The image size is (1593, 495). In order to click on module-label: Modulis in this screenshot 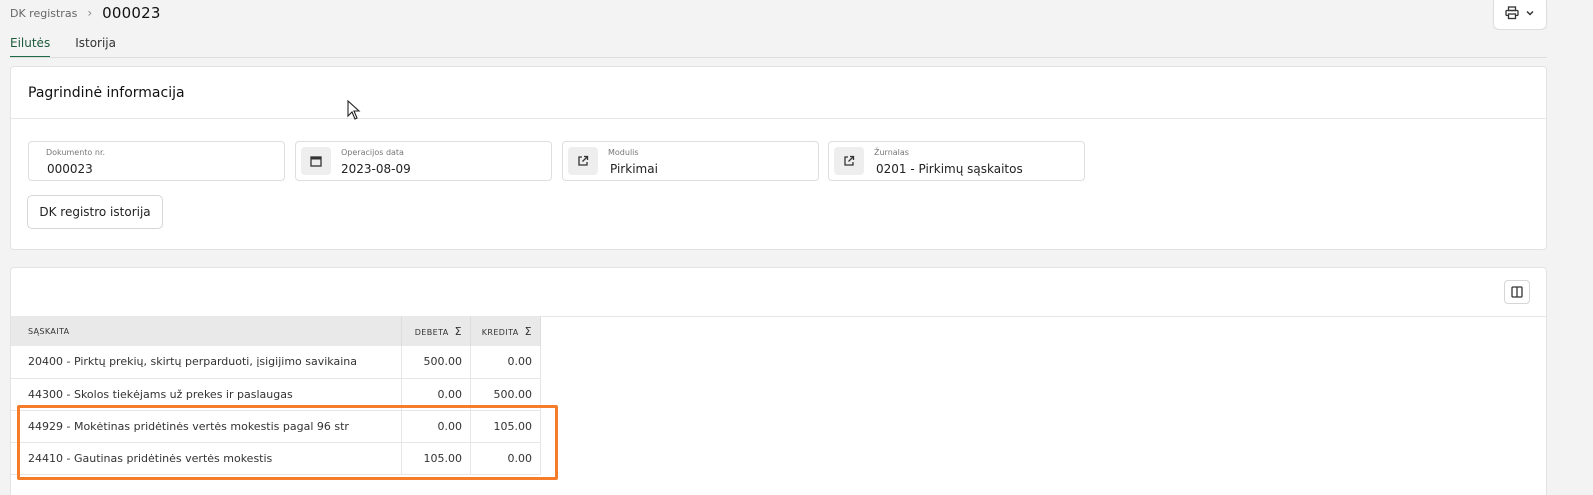, I will do `click(623, 152)`.